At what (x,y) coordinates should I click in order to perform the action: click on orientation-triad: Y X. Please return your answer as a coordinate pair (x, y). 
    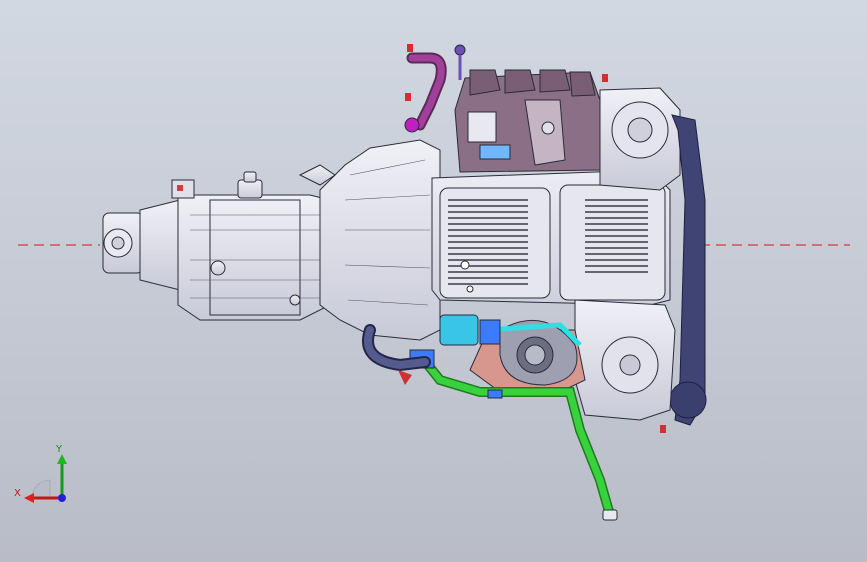
    Looking at the image, I should click on (47, 475).